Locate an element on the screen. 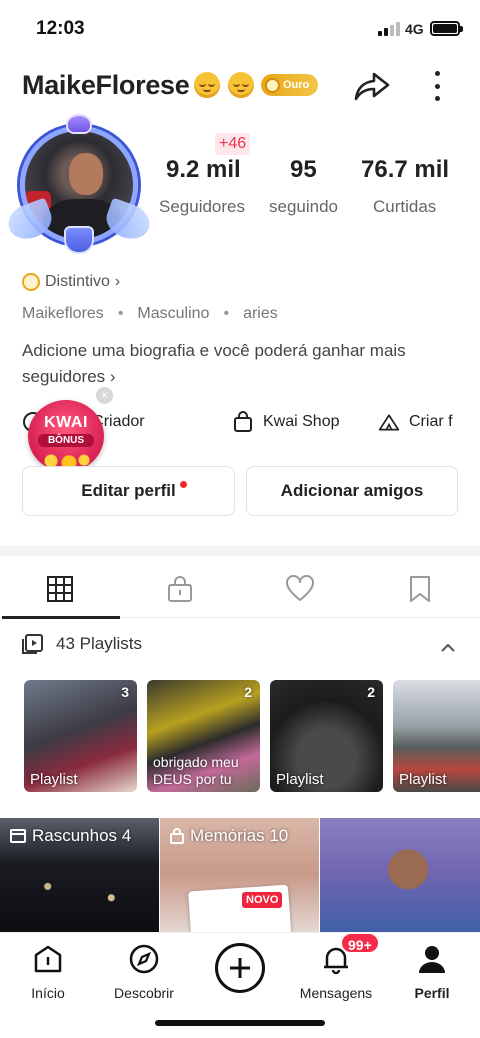  tab-posts is located at coordinates (60, 589).